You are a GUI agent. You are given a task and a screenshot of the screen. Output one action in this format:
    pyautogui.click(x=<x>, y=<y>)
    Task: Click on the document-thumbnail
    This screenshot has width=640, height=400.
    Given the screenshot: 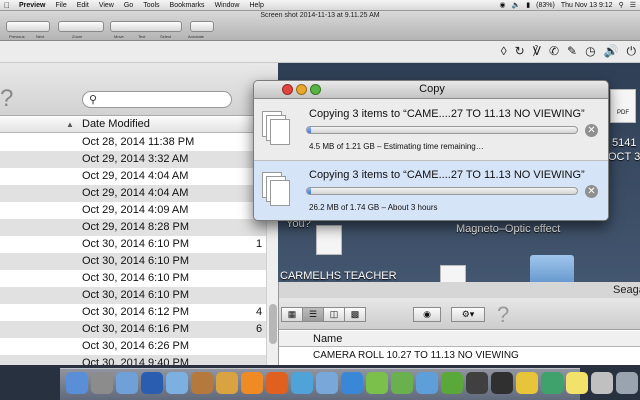 What is the action you would take?
    pyautogui.click(x=329, y=240)
    